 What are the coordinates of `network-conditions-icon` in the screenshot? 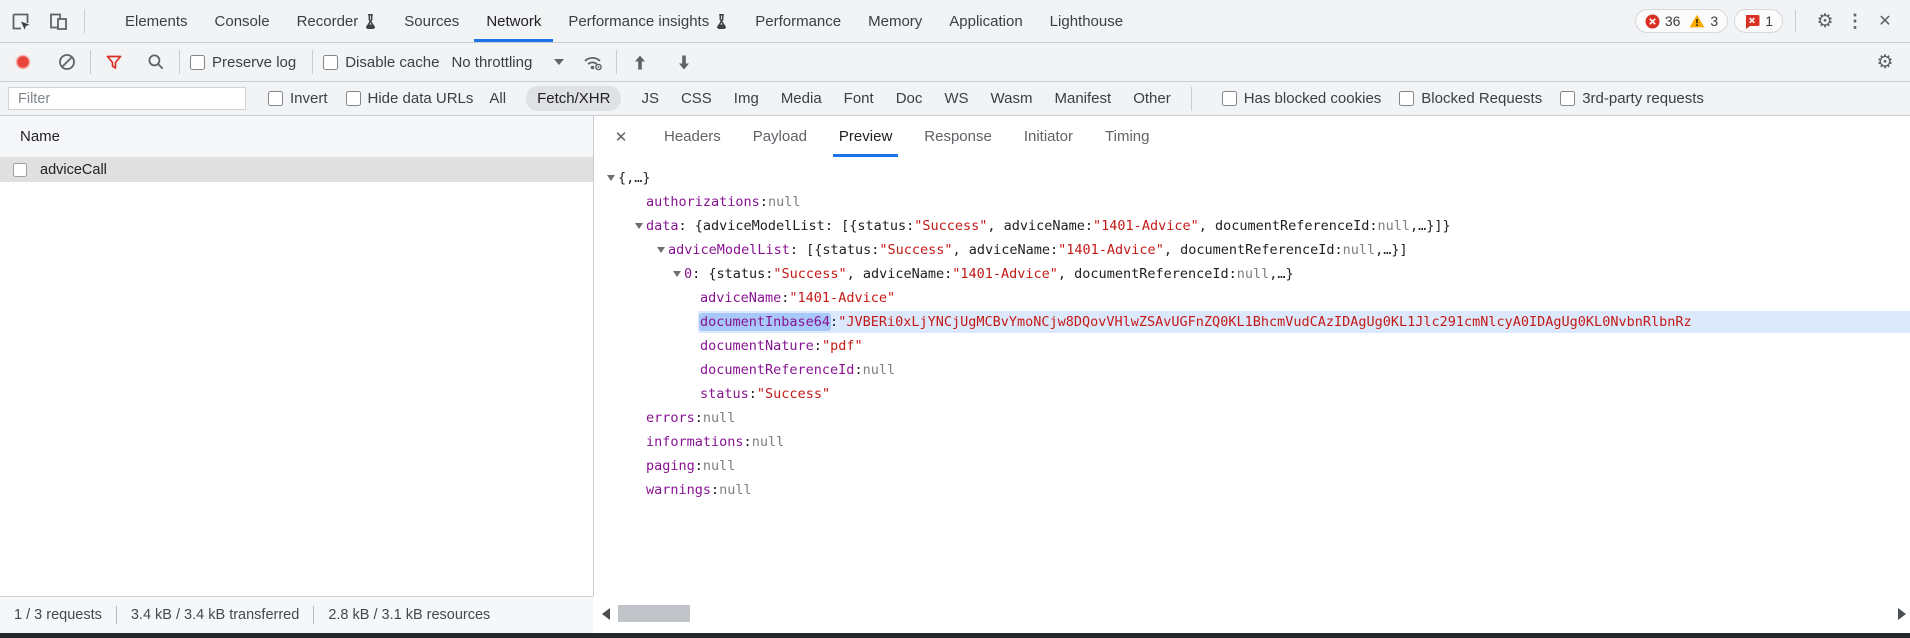 It's located at (593, 62).